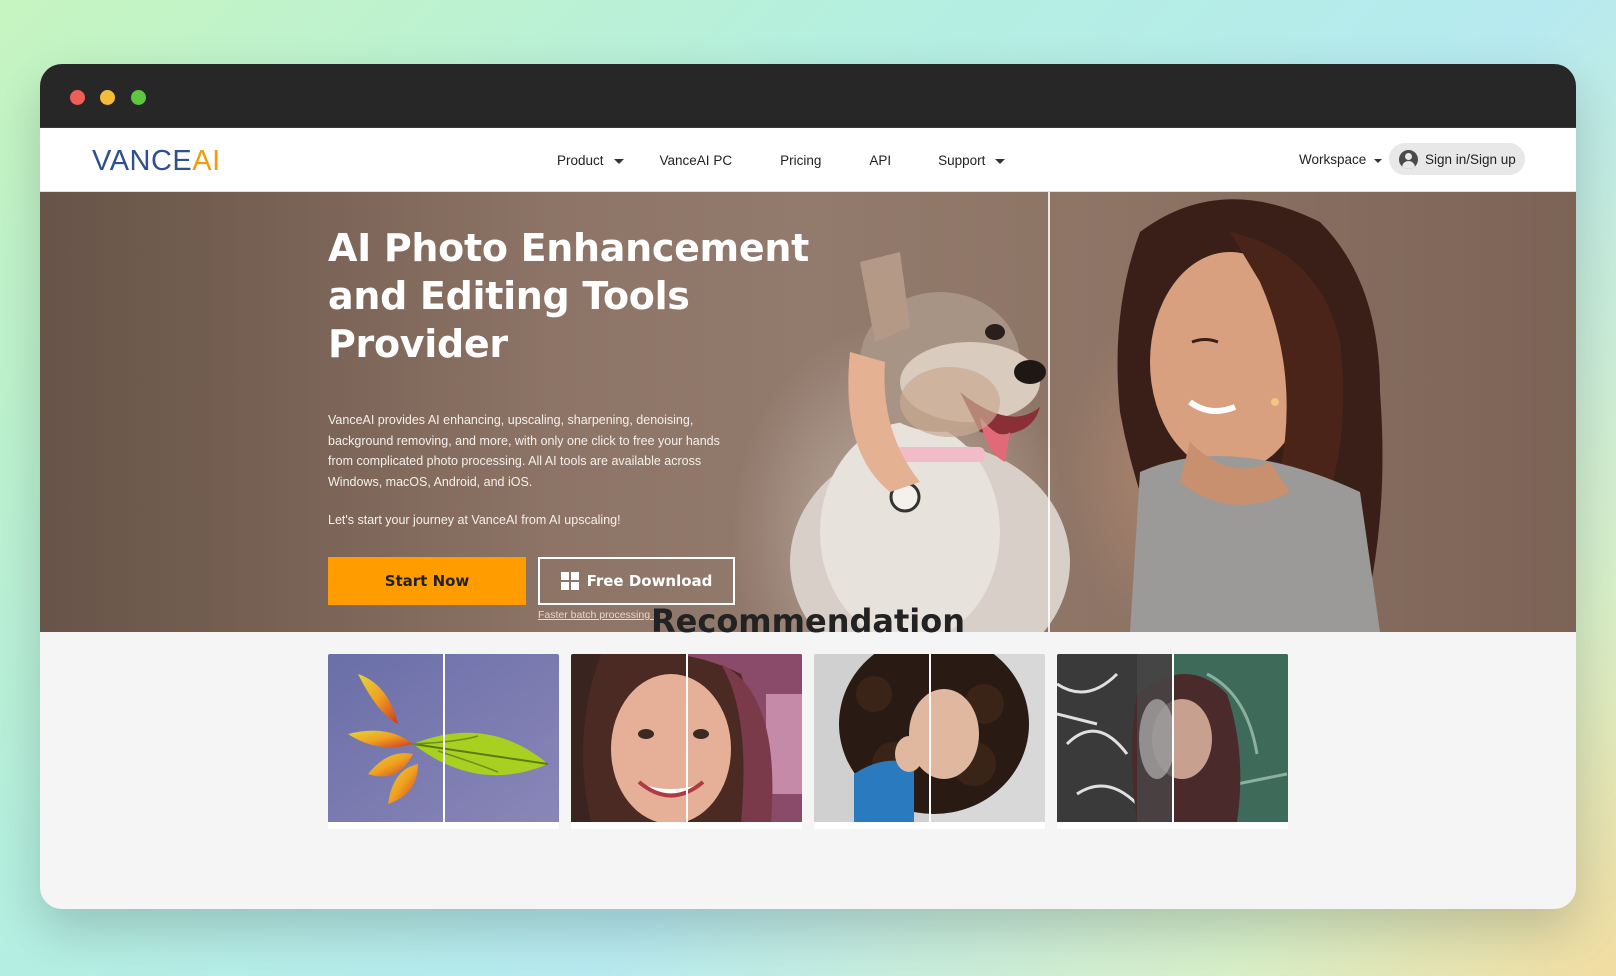 Image resolution: width=1616 pixels, height=976 pixels. What do you see at coordinates (142, 161) in the screenshot?
I see `logo-part-vance: VANCE` at bounding box center [142, 161].